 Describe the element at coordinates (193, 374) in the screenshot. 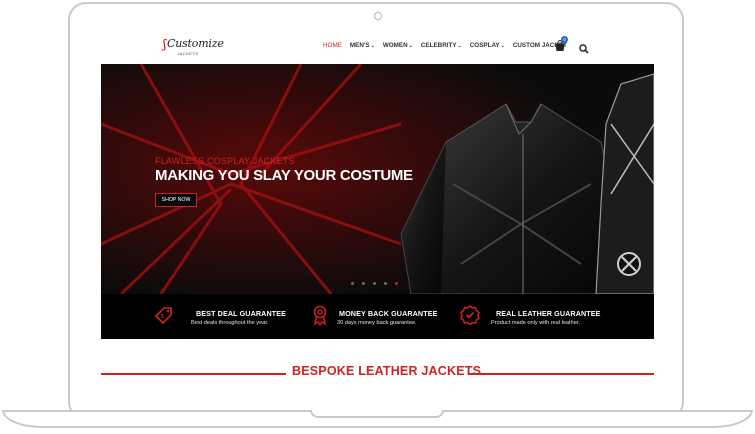

I see `section-divider-left` at that location.